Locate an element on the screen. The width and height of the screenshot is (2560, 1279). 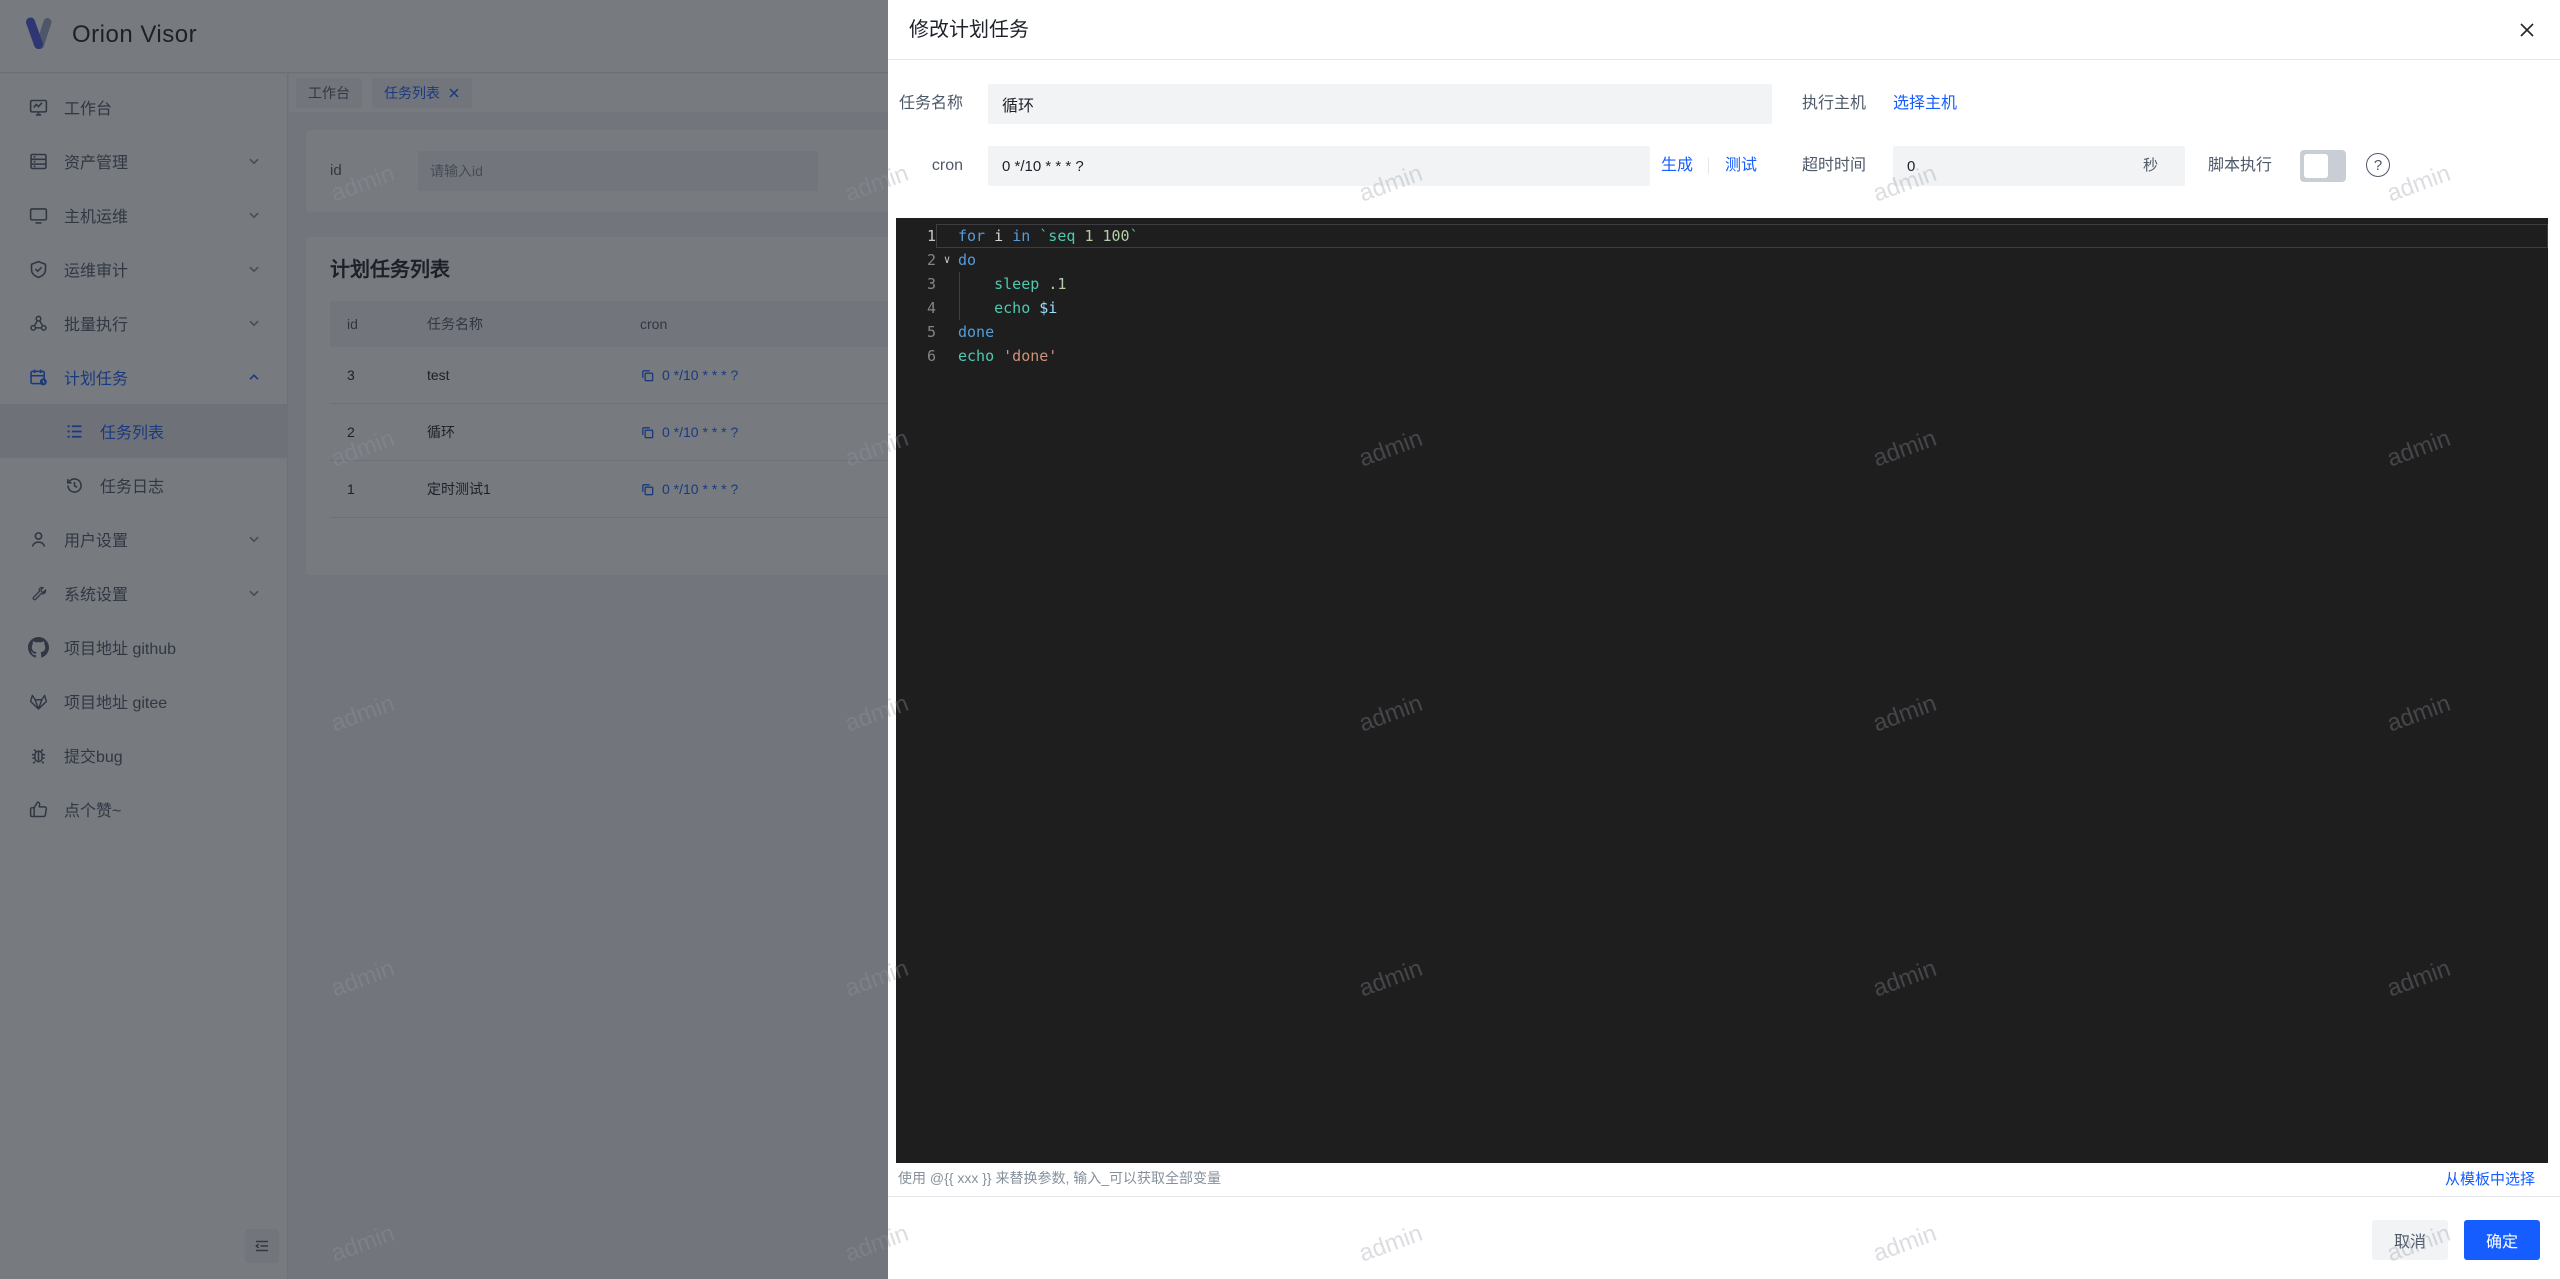
toggle-knob is located at coordinates (2316, 166).